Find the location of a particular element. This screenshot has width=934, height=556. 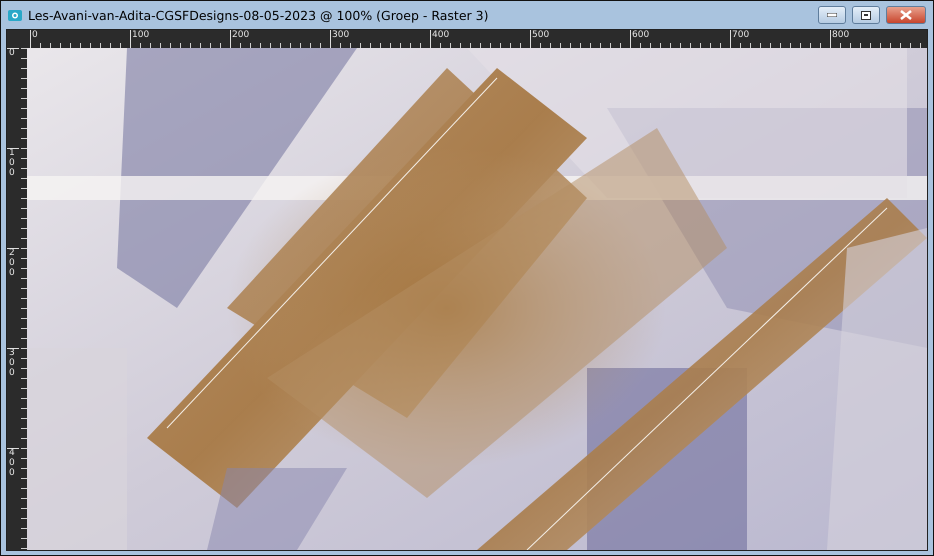

minimize-icon is located at coordinates (832, 15).